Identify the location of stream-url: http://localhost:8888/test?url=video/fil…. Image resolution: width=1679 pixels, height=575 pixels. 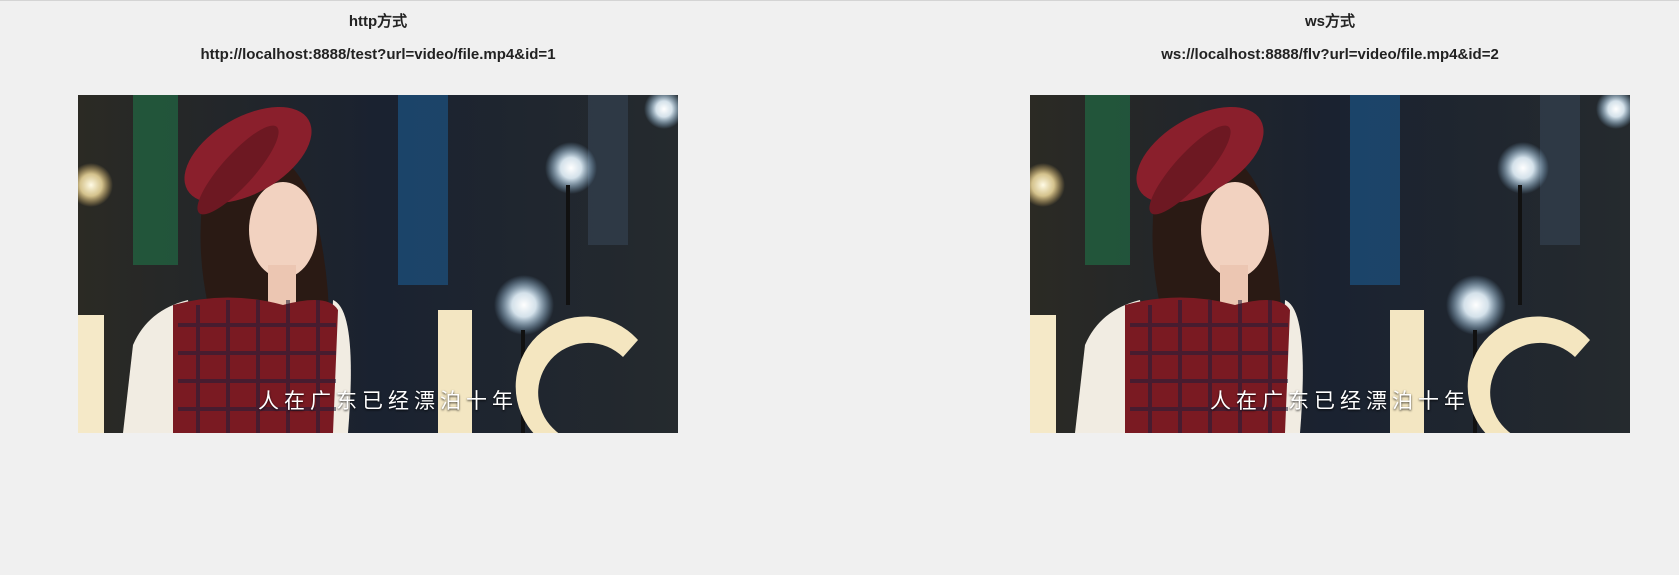
(378, 54).